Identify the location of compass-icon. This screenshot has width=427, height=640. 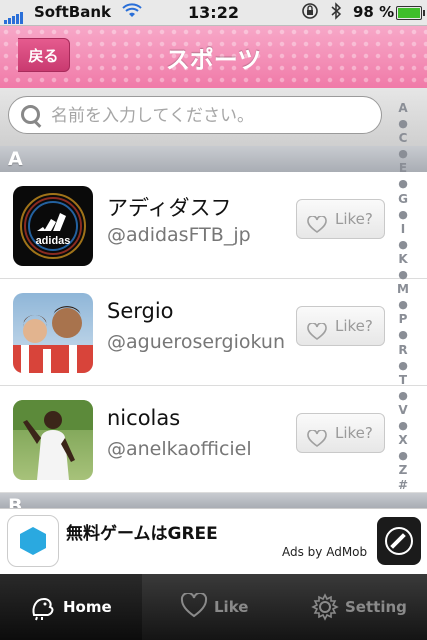
(399, 541).